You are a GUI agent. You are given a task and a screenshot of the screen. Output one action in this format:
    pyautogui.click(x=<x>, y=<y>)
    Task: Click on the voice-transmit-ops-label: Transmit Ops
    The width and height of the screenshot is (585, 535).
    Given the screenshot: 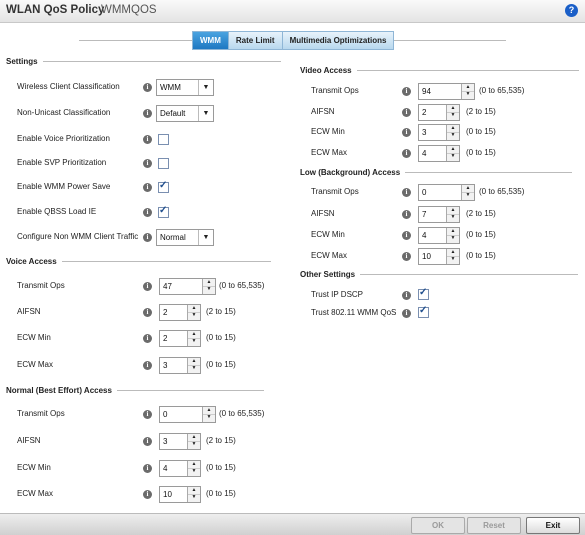 What is the action you would take?
    pyautogui.click(x=41, y=285)
    